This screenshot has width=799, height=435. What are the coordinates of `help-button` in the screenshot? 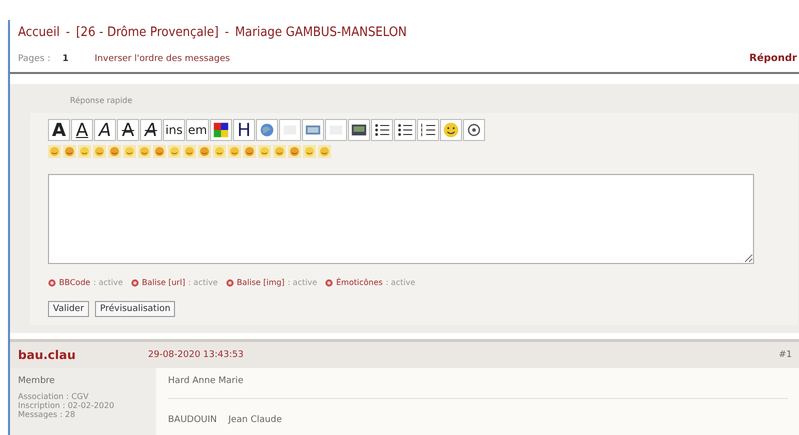 It's located at (474, 130).